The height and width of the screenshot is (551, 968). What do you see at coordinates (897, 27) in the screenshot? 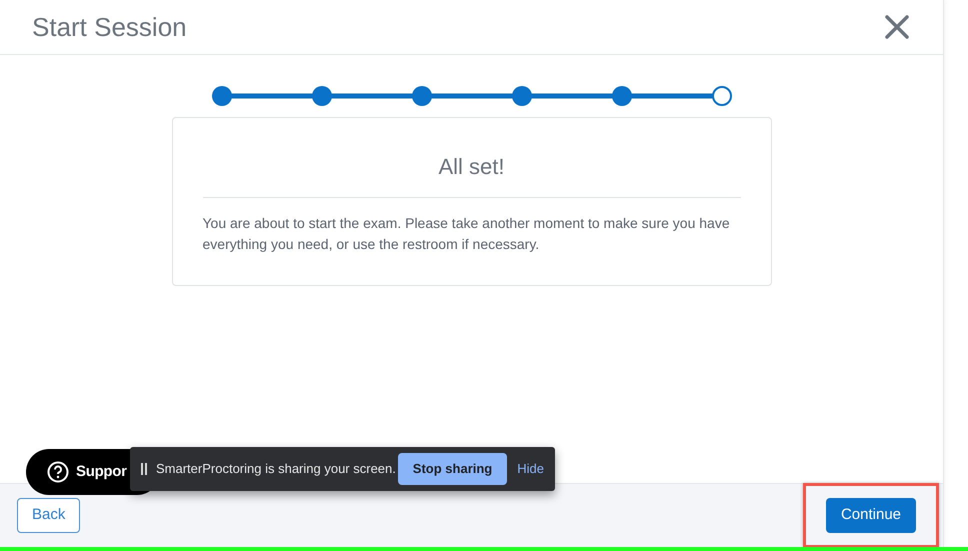
I see `close-icon` at bounding box center [897, 27].